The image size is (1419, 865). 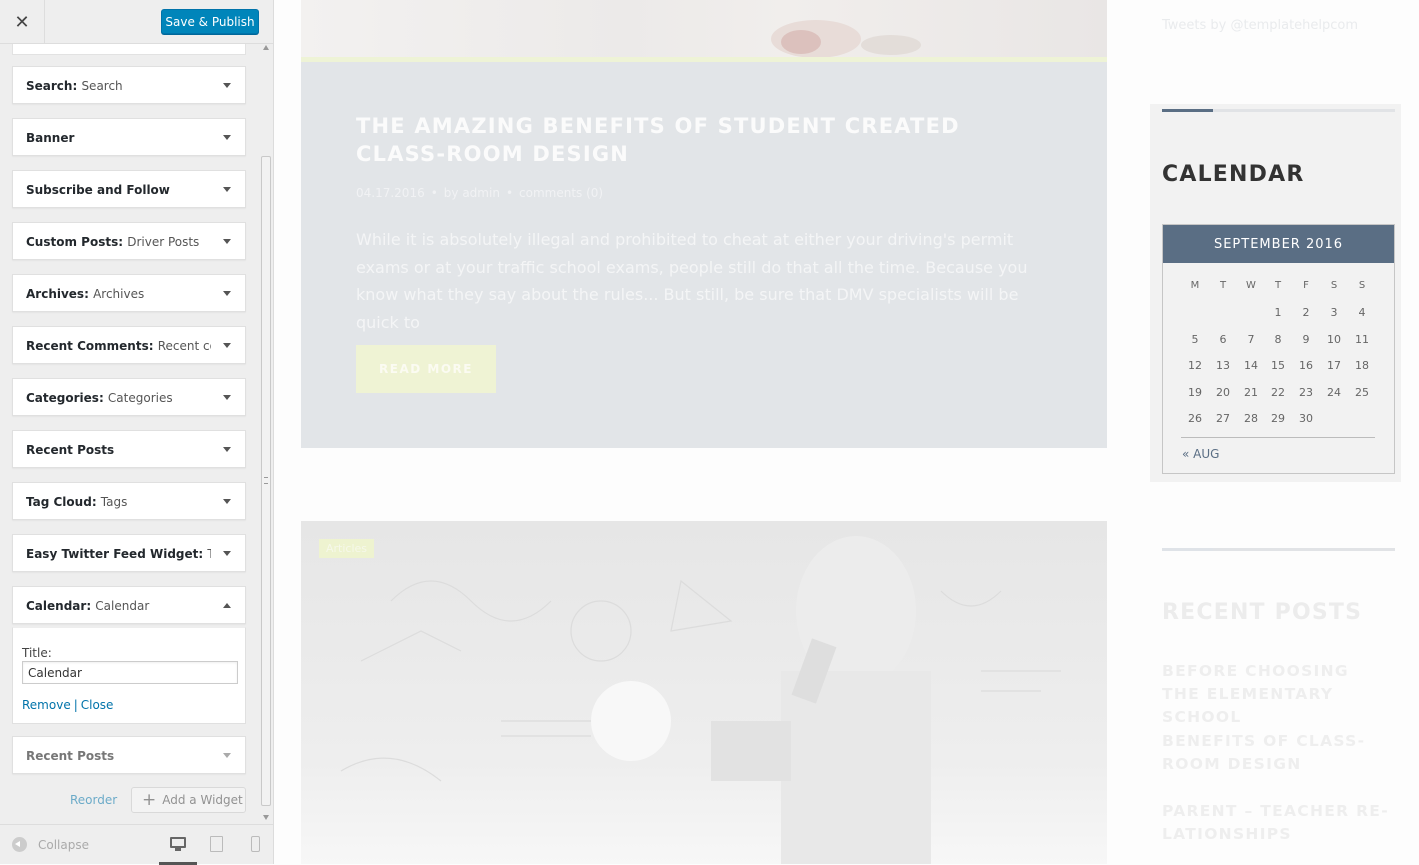 I want to click on widget-title: Categories, so click(x=118, y=398).